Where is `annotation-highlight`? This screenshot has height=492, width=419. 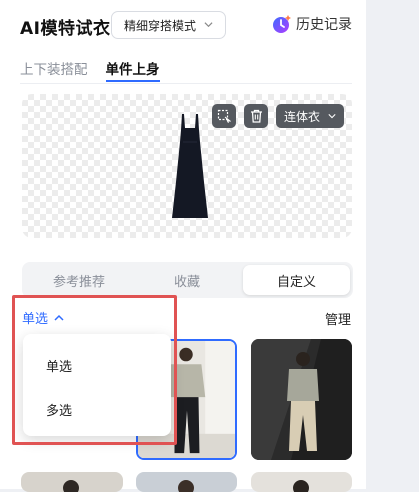 annotation-highlight is located at coordinates (94, 370).